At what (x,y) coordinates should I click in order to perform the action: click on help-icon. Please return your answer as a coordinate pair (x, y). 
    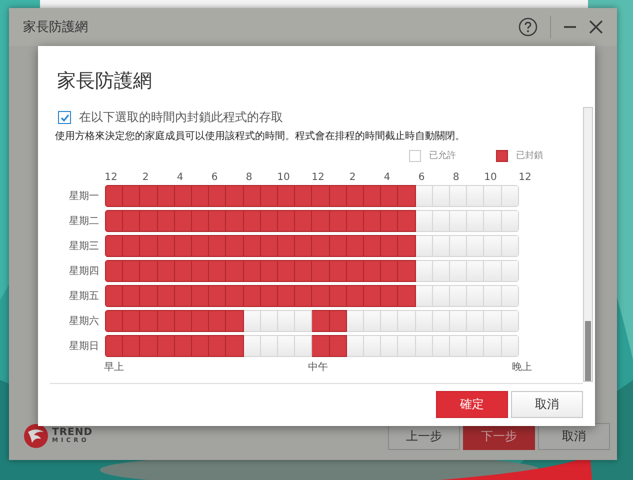
    Looking at the image, I should click on (528, 27).